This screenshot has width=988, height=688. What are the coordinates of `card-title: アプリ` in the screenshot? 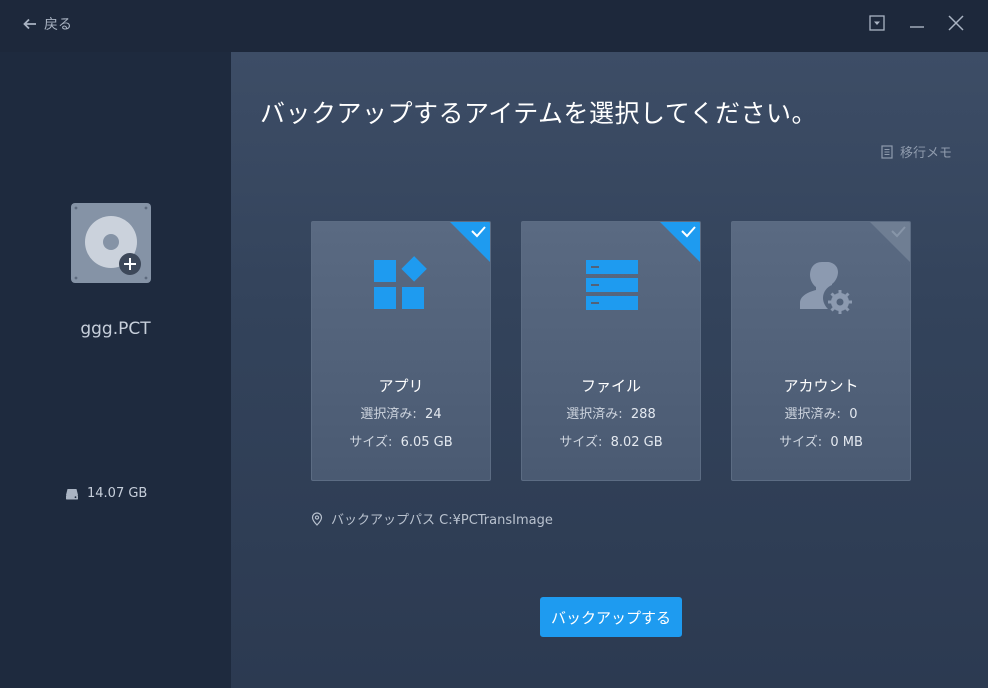 It's located at (401, 386).